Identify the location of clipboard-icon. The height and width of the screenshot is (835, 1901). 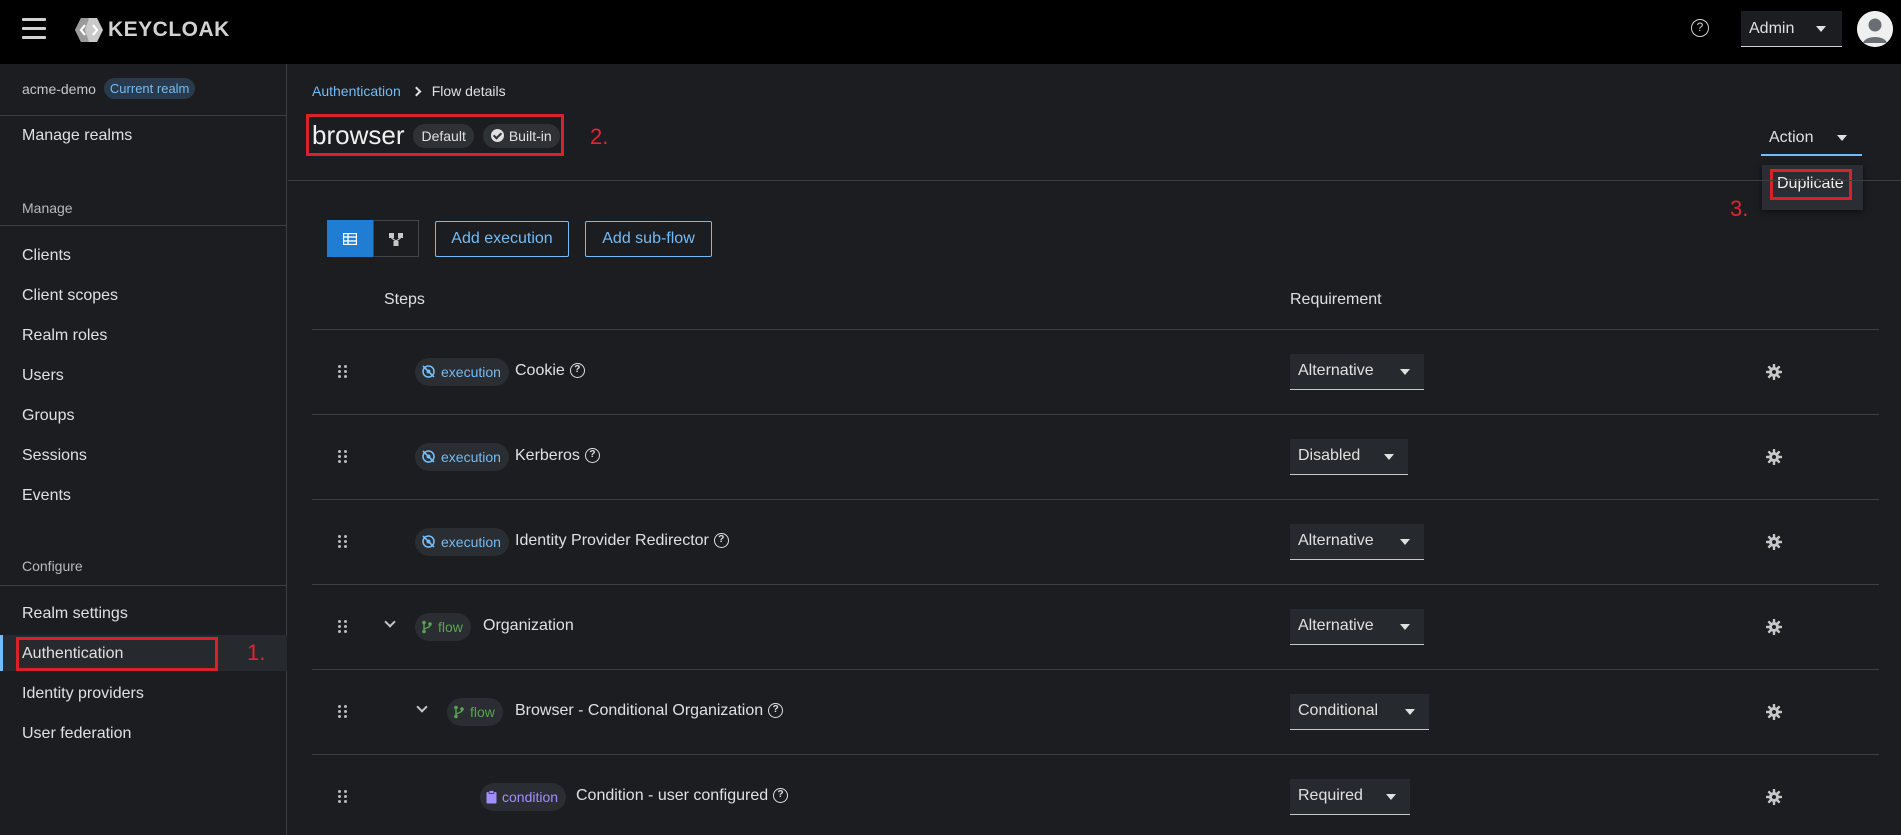
(491, 796).